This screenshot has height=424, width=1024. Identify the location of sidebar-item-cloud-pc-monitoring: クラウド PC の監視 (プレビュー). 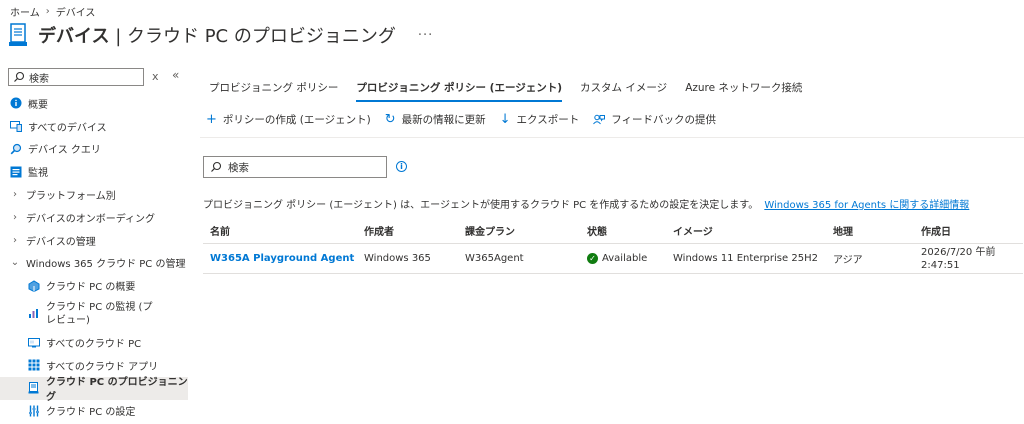
(94, 314).